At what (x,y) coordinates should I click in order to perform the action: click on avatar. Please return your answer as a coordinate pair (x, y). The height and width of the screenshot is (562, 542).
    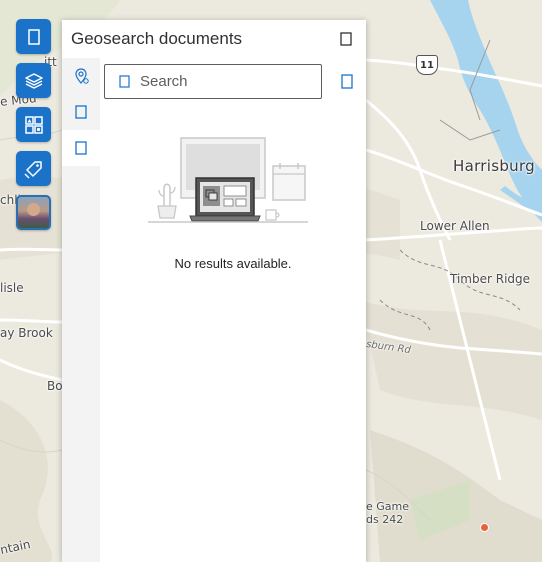
    Looking at the image, I should click on (33, 212).